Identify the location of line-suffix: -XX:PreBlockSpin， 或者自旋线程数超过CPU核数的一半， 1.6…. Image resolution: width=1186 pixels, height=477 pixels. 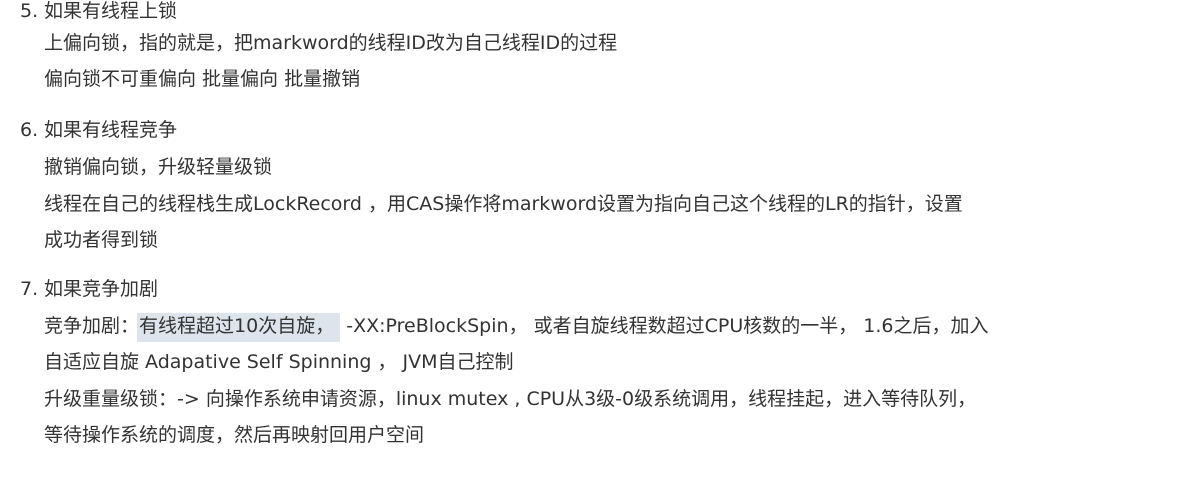
(664, 326).